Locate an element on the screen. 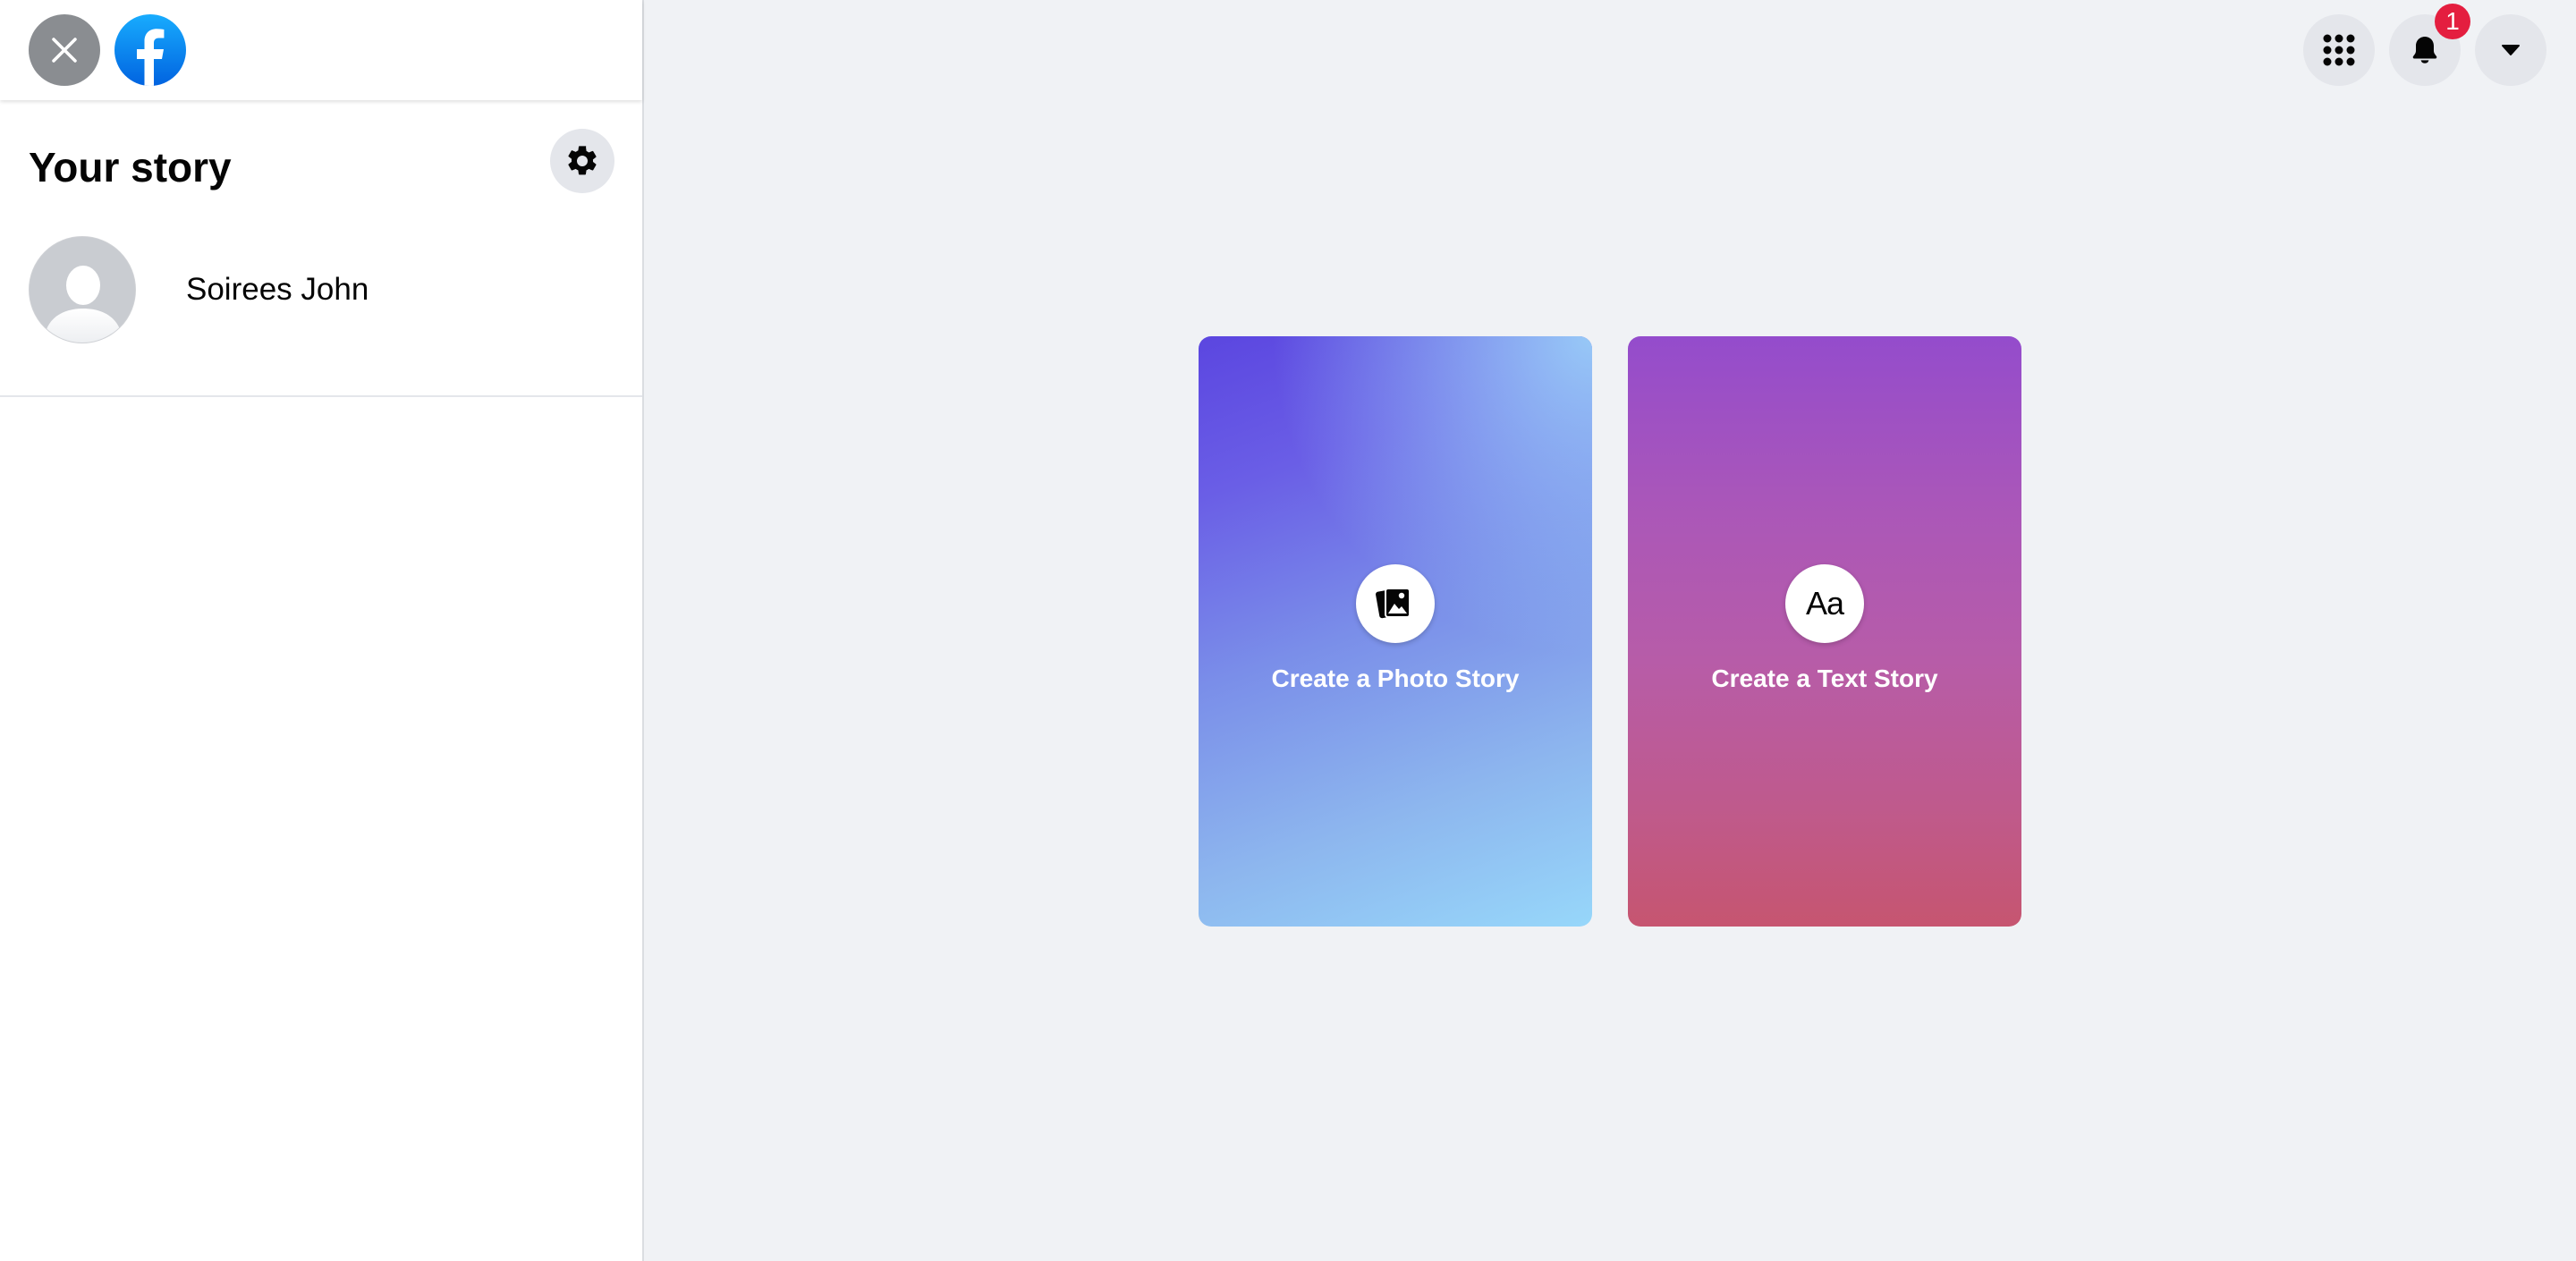 Image resolution: width=2576 pixels, height=1261 pixels. profile-name: Soirees John is located at coordinates (277, 289).